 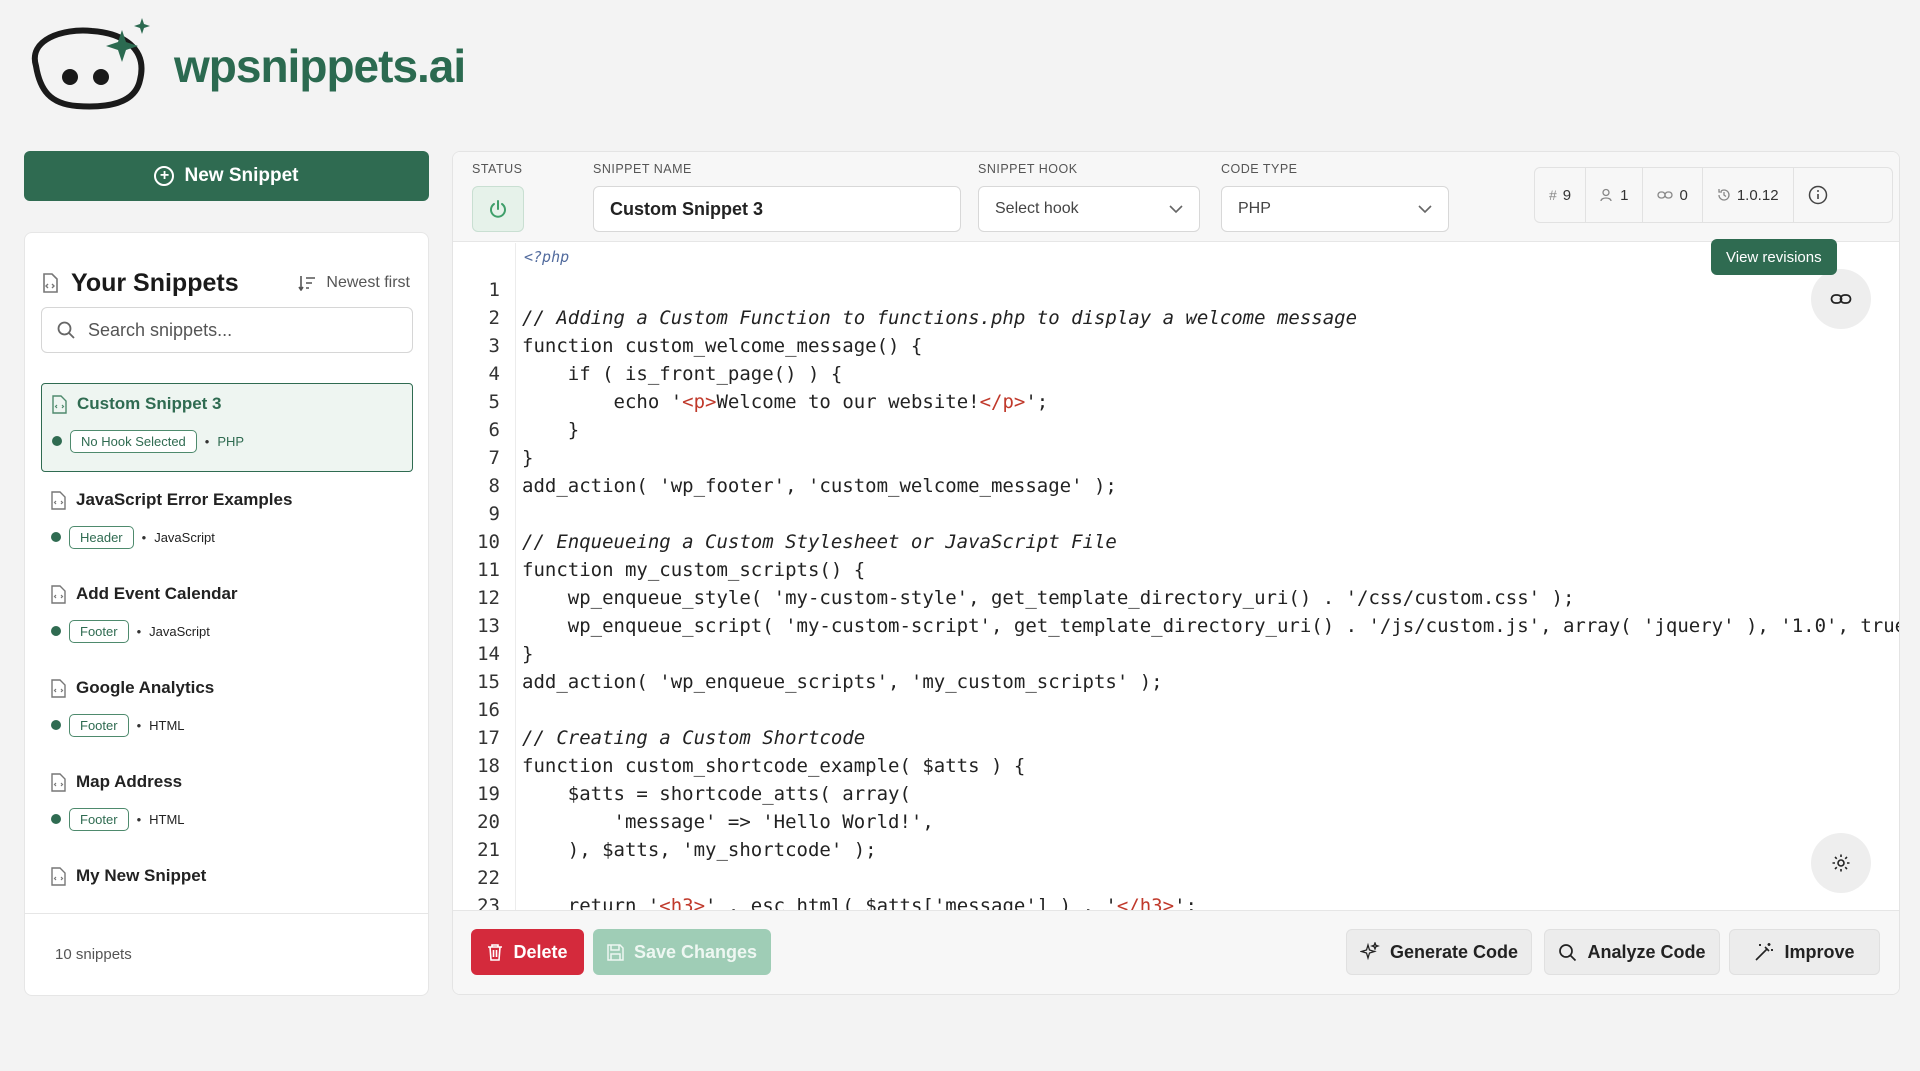 I want to click on sort-toggle: Newest first, so click(x=354, y=283).